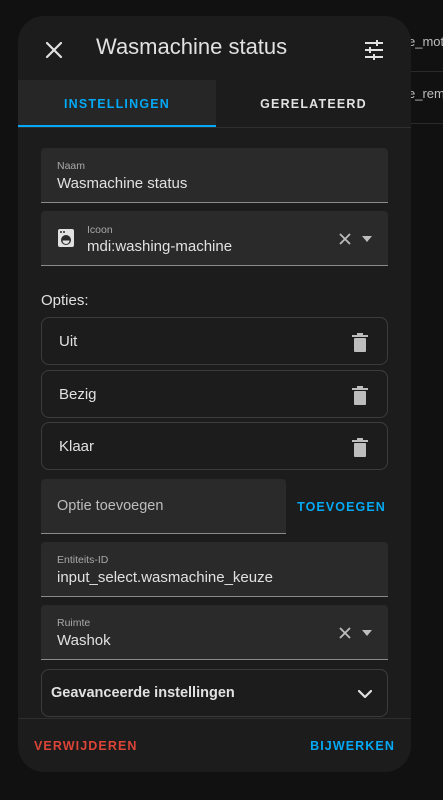 This screenshot has width=443, height=800. What do you see at coordinates (214, 341) in the screenshot?
I see `option-item: Uit` at bounding box center [214, 341].